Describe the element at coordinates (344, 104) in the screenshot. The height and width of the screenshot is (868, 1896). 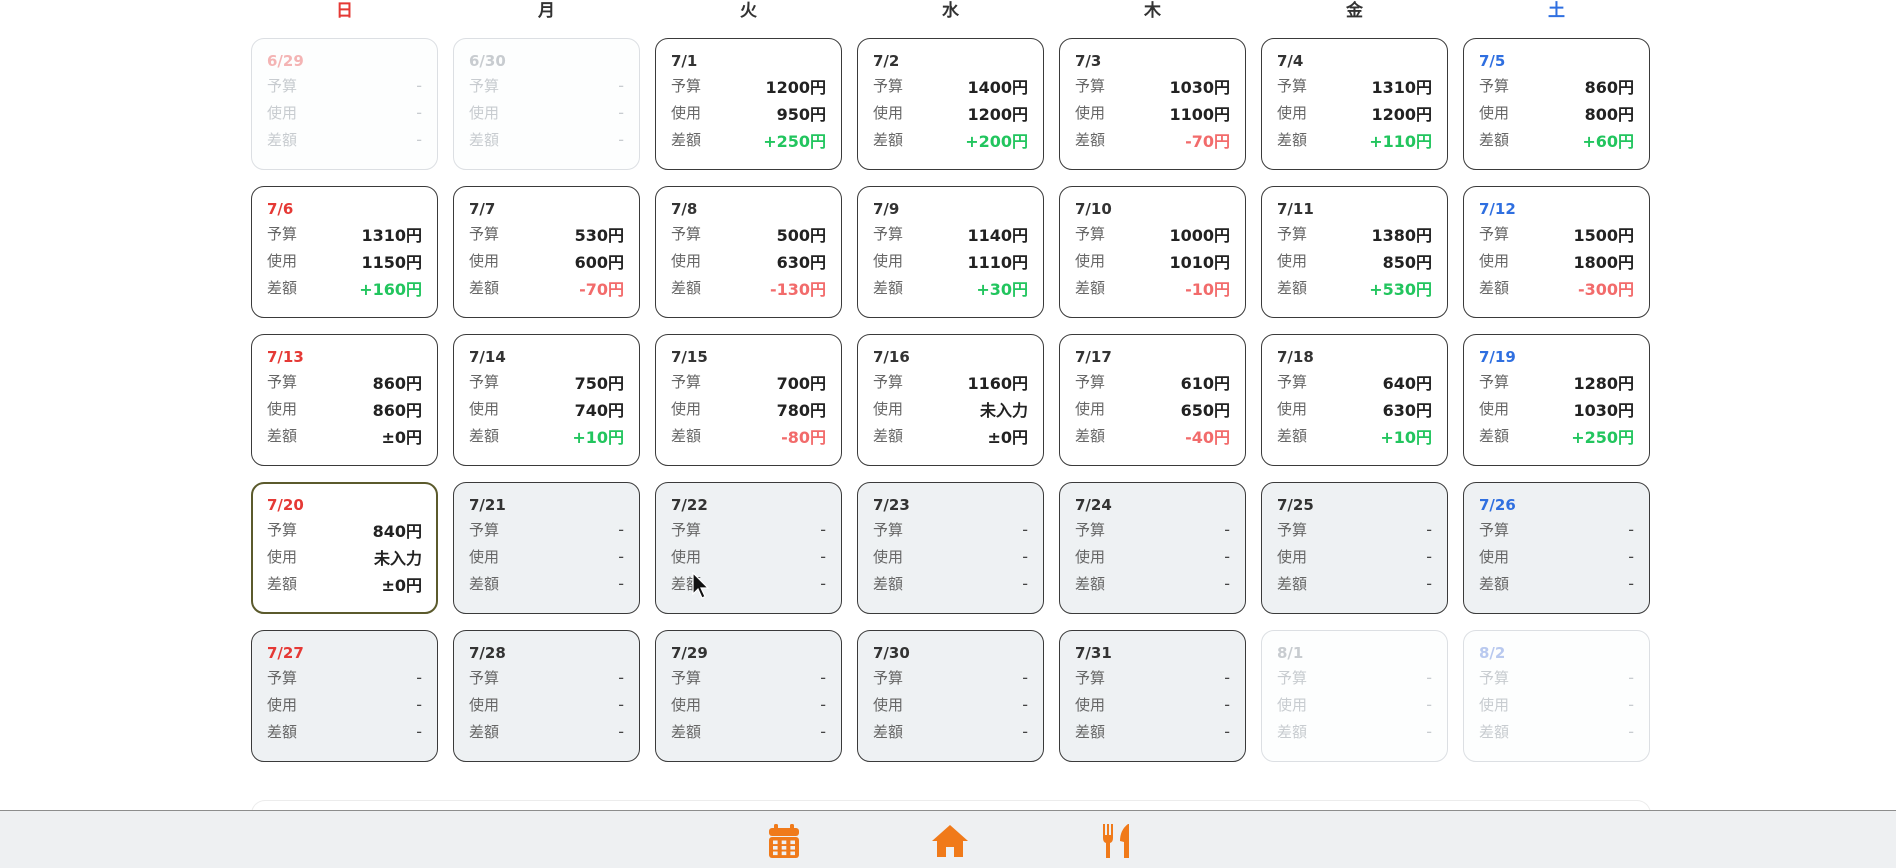
I see `day-cell: 6/29 予算 - 使用 - 差額 -` at that location.